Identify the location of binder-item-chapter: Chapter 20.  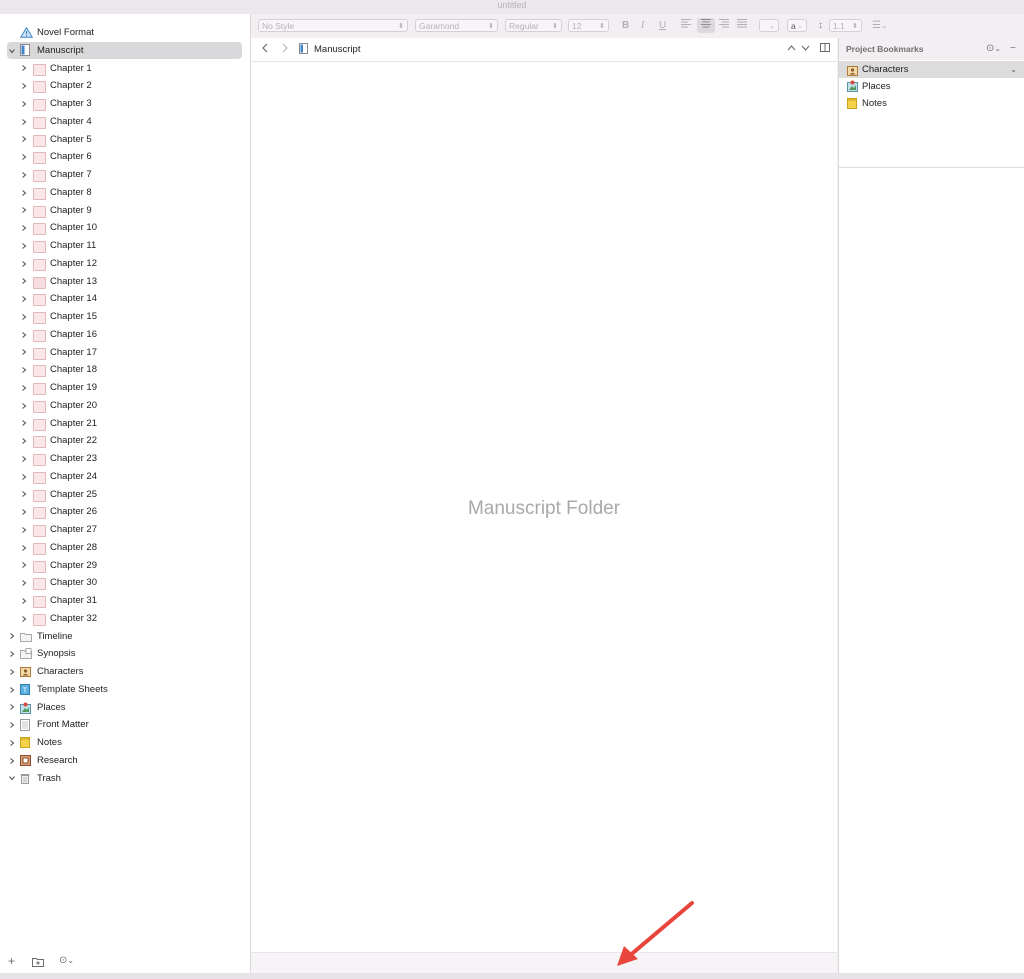
(125, 406).